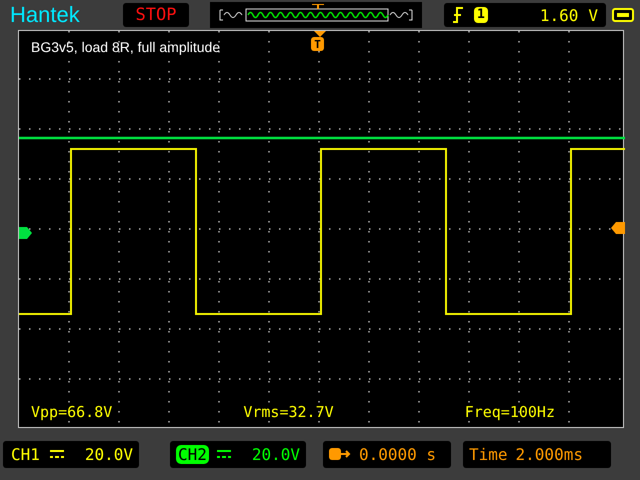  I want to click on channel-ground-marker-icon, so click(25, 233).